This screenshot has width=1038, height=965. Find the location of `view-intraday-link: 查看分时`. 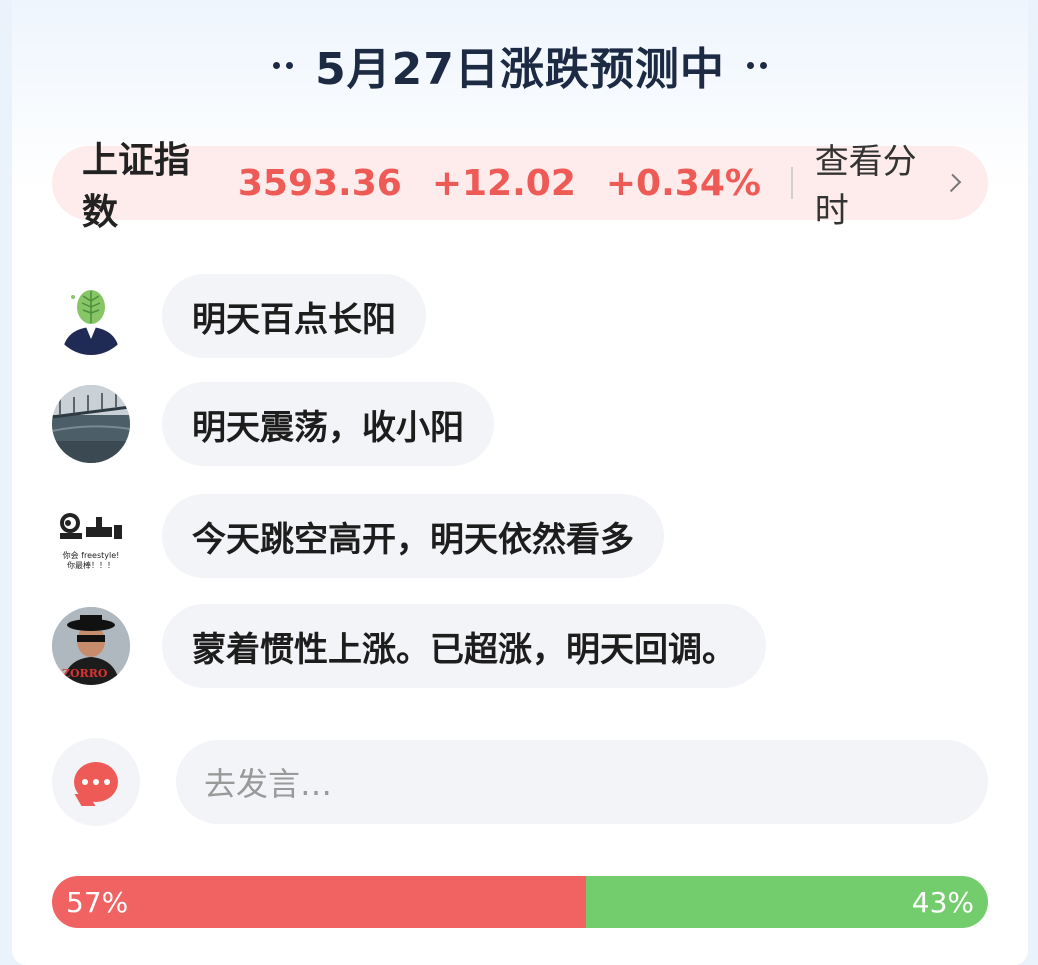

view-intraday-link: 查看分时 is located at coordinates (888, 183).